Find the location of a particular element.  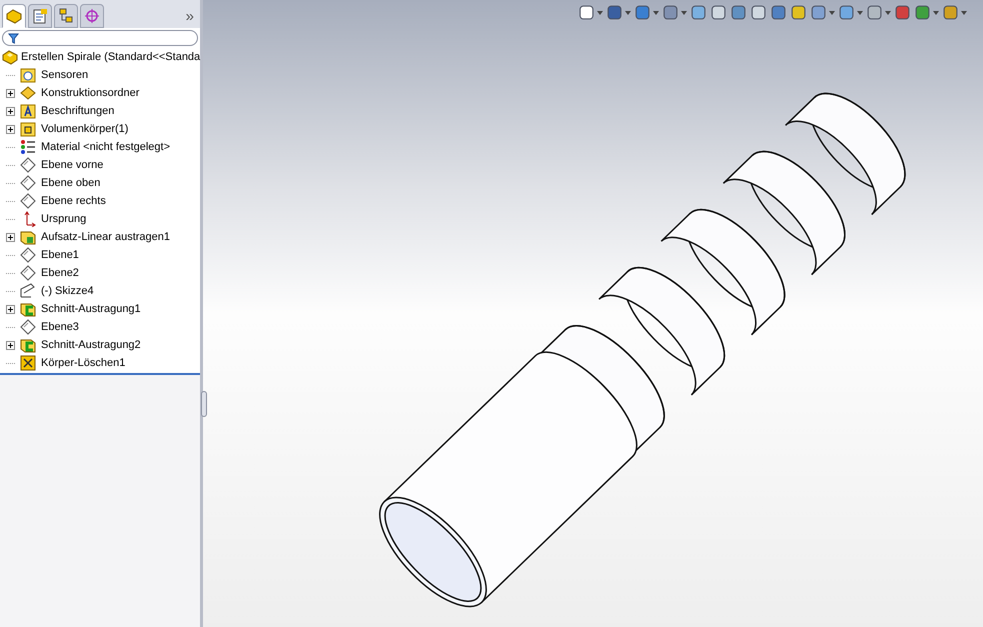

tree-item-label: Ebene1 is located at coordinates (60, 255).